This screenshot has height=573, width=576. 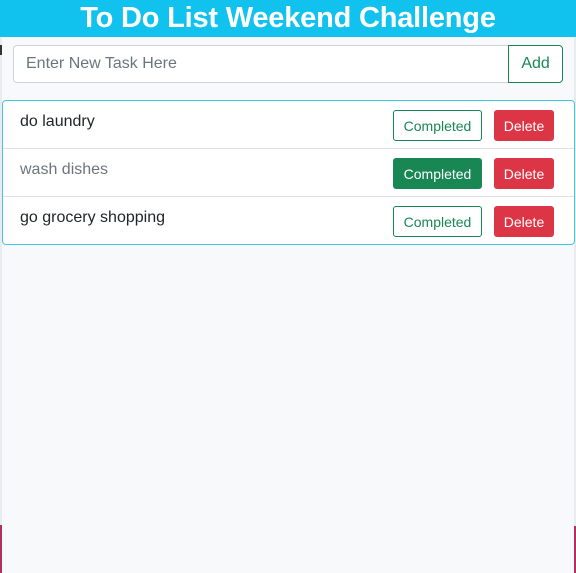 What do you see at coordinates (535, 64) in the screenshot?
I see `add-task-button: Add` at bounding box center [535, 64].